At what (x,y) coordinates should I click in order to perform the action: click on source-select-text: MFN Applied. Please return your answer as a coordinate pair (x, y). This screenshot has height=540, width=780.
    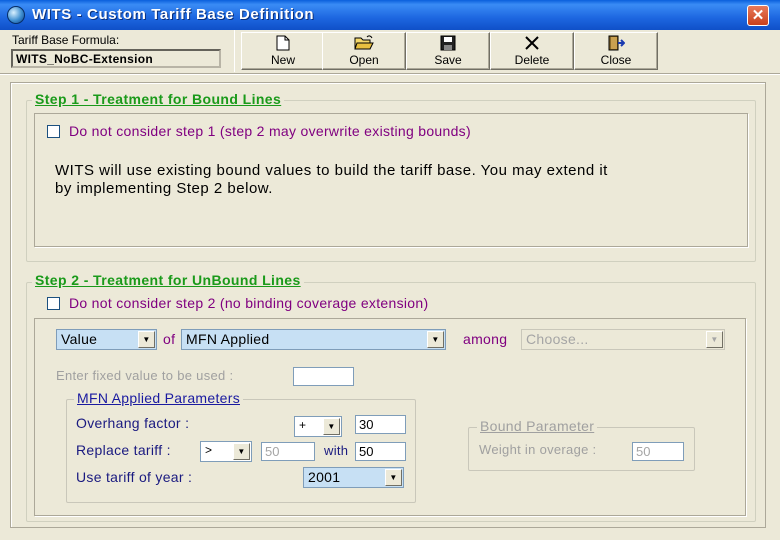
    Looking at the image, I should click on (228, 339).